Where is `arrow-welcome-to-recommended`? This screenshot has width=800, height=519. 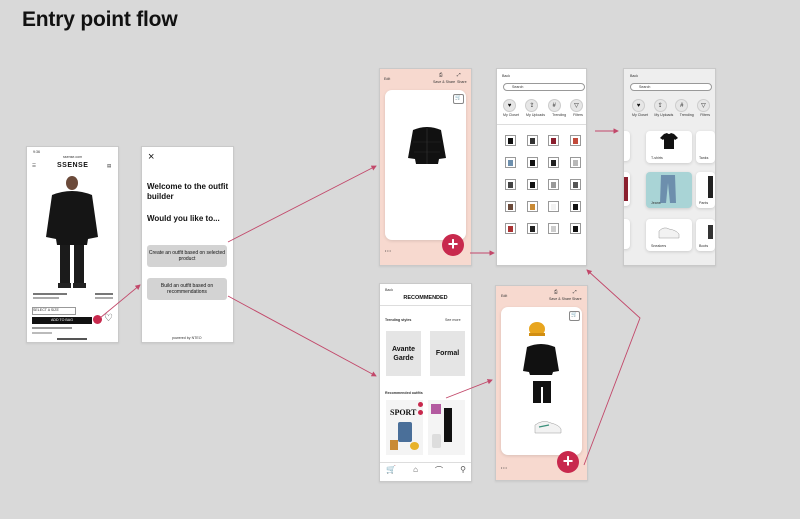
arrow-welcome-to-recommended is located at coordinates (302, 336).